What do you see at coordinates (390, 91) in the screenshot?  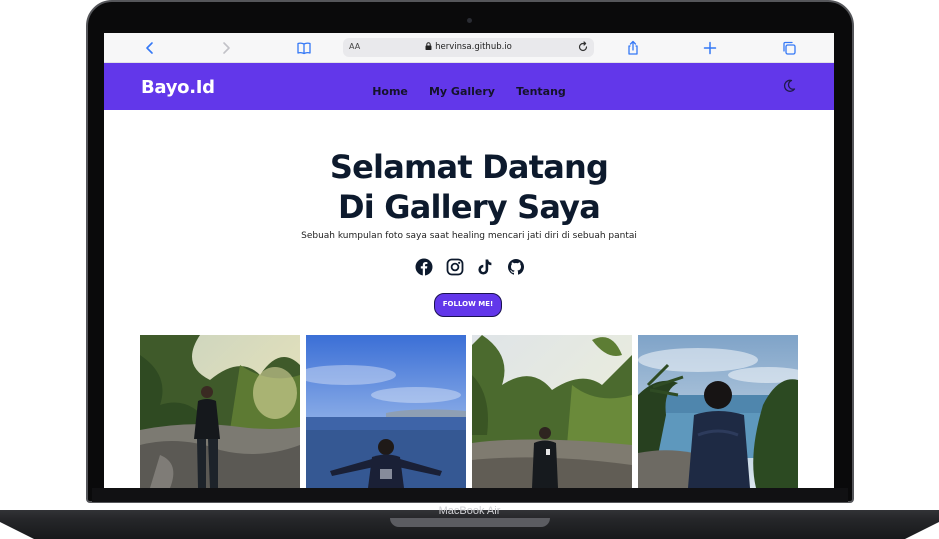 I see `nav-link-home: Home` at bounding box center [390, 91].